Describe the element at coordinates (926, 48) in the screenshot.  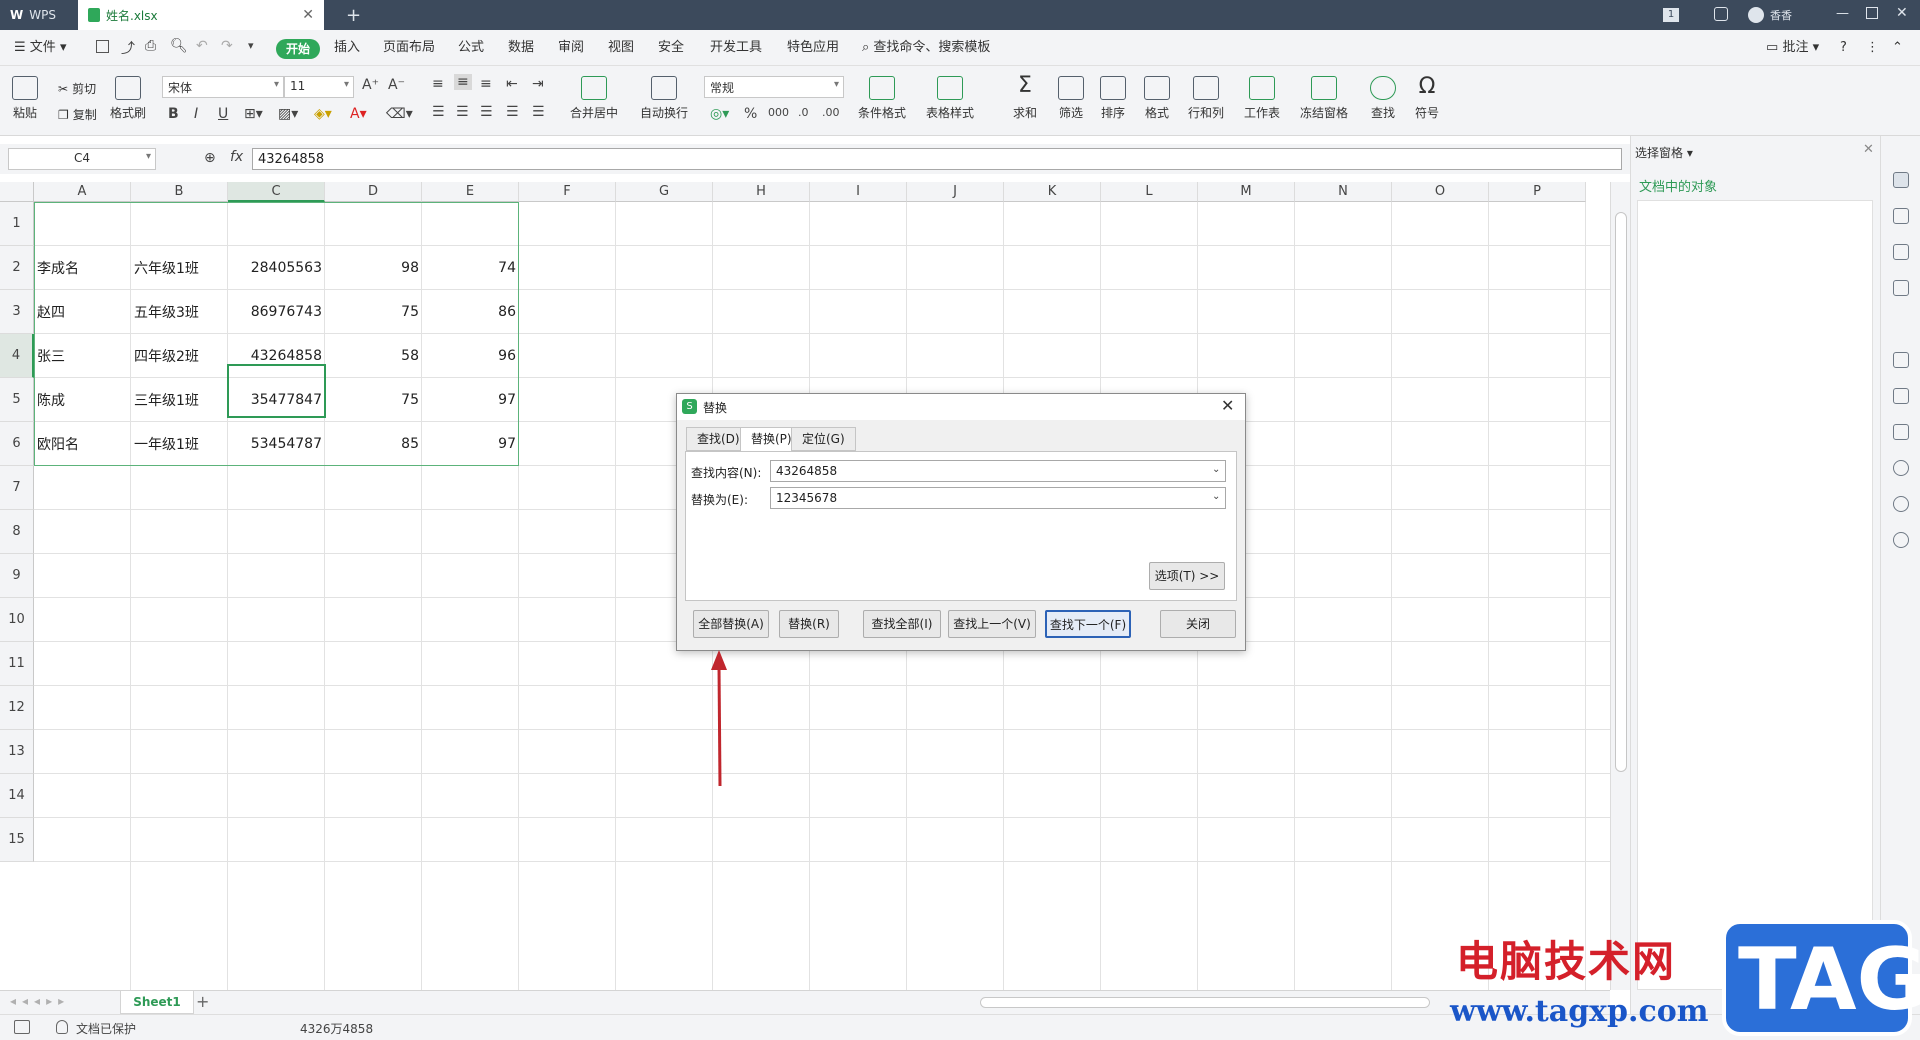
I see `command-search: ⌕ 查找命令、搜索模板` at that location.